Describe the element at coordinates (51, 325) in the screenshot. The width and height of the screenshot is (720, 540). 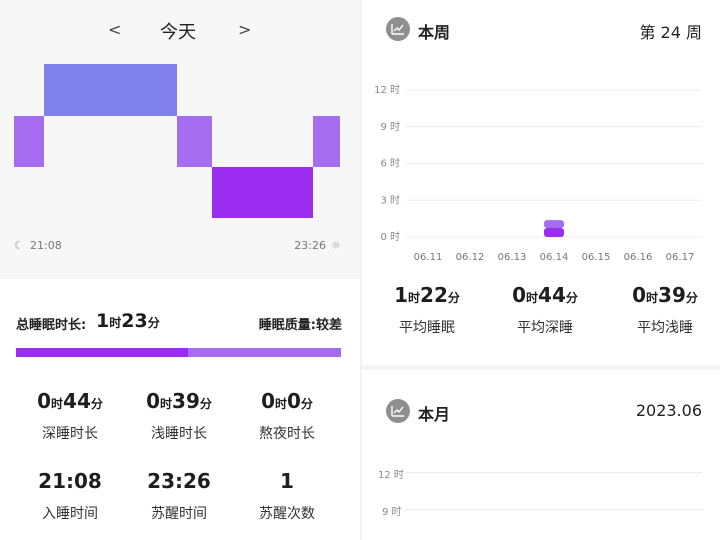
I see `total-sleep-label: 总睡眠时长:` at that location.